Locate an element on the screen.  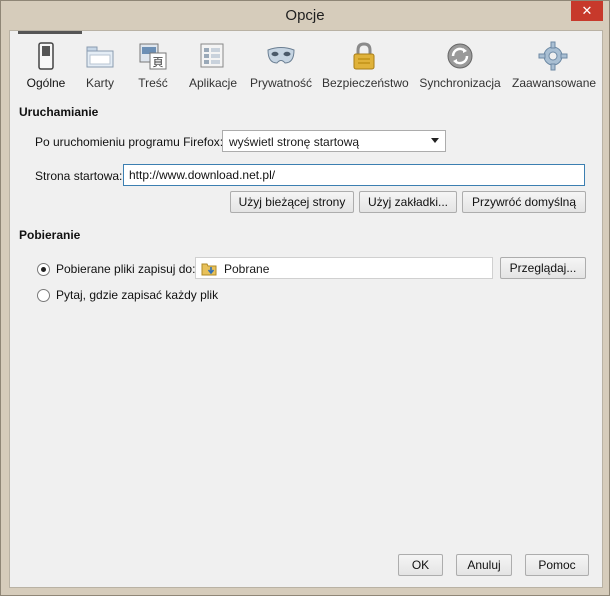
download-folder-field: Pobrane is located at coordinates (344, 268).